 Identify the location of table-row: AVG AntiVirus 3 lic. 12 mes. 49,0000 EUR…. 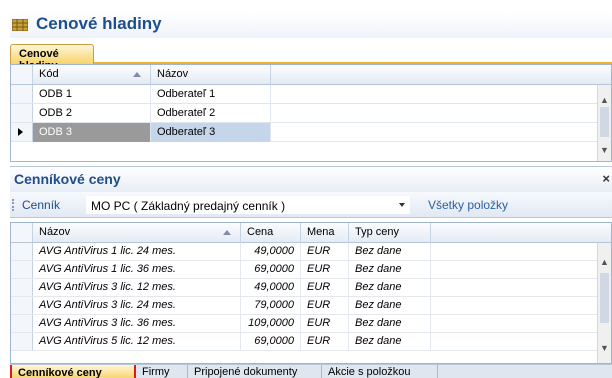
(311, 288).